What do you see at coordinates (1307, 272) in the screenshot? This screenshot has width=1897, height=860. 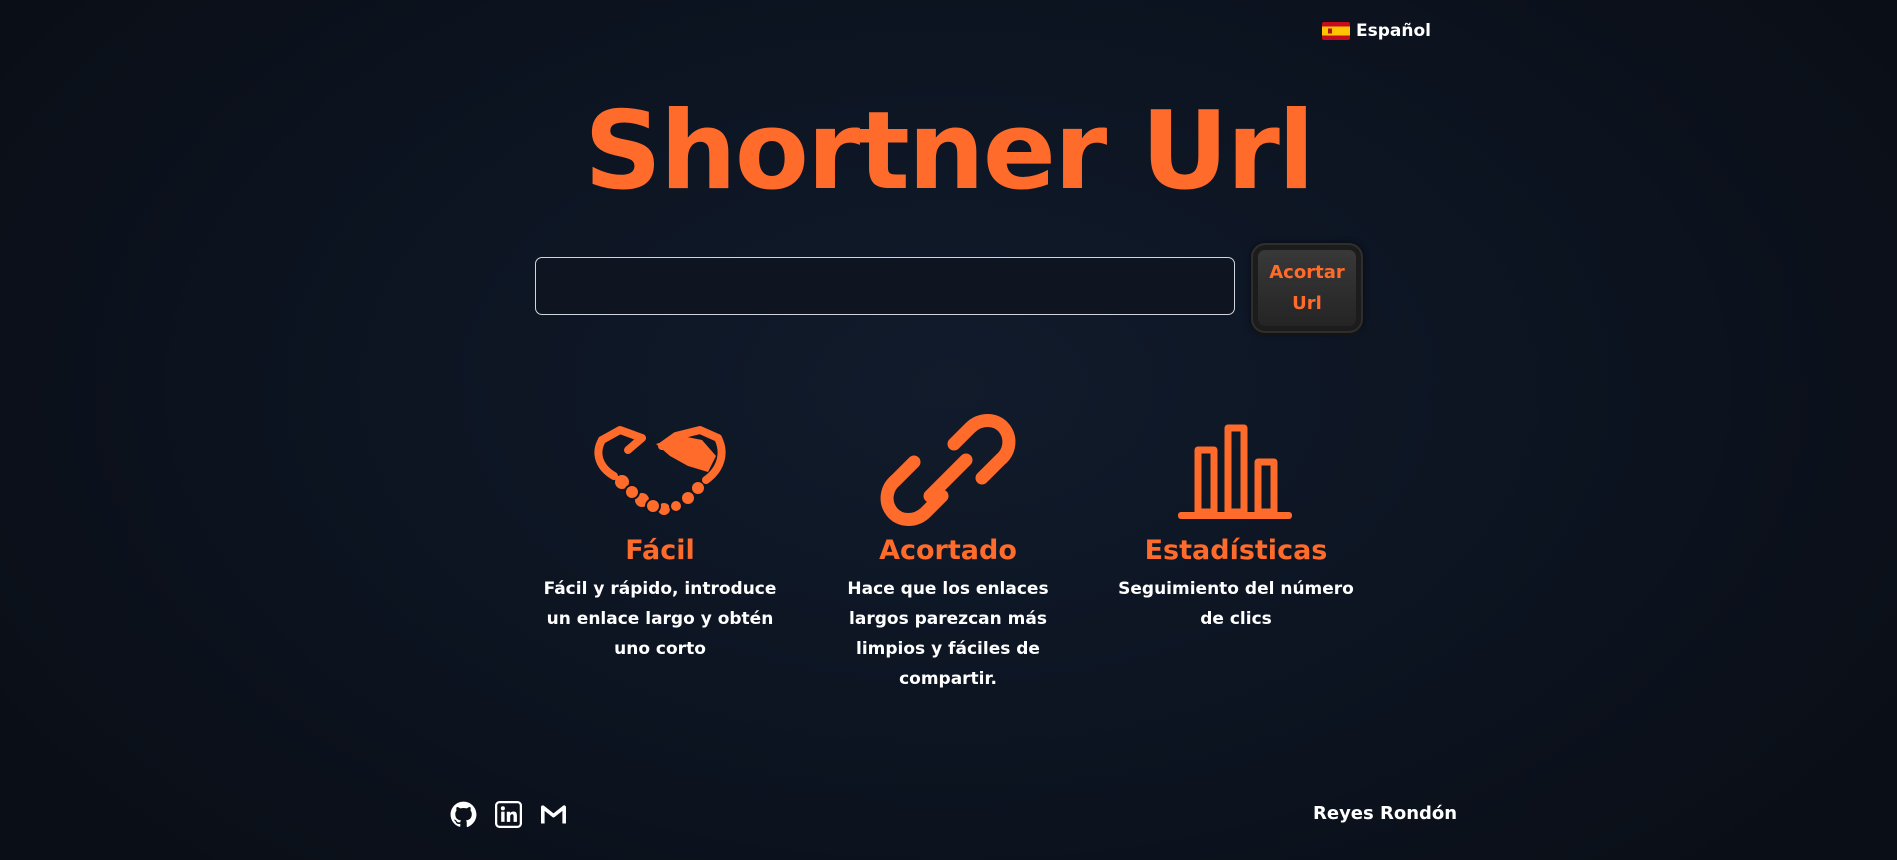 I see `shorten-button-label-line1: Acortar` at bounding box center [1307, 272].